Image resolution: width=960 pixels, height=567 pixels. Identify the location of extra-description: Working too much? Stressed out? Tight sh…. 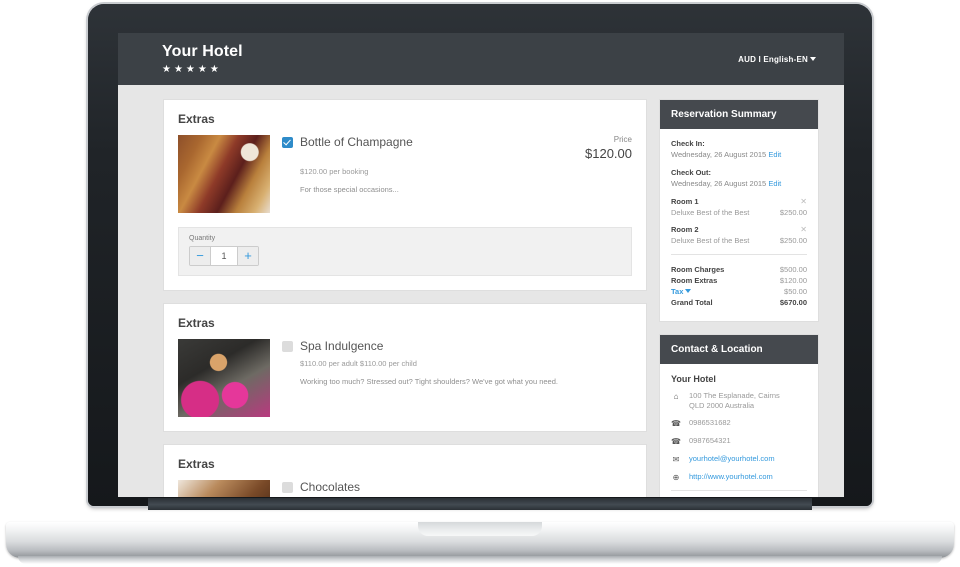
(429, 381).